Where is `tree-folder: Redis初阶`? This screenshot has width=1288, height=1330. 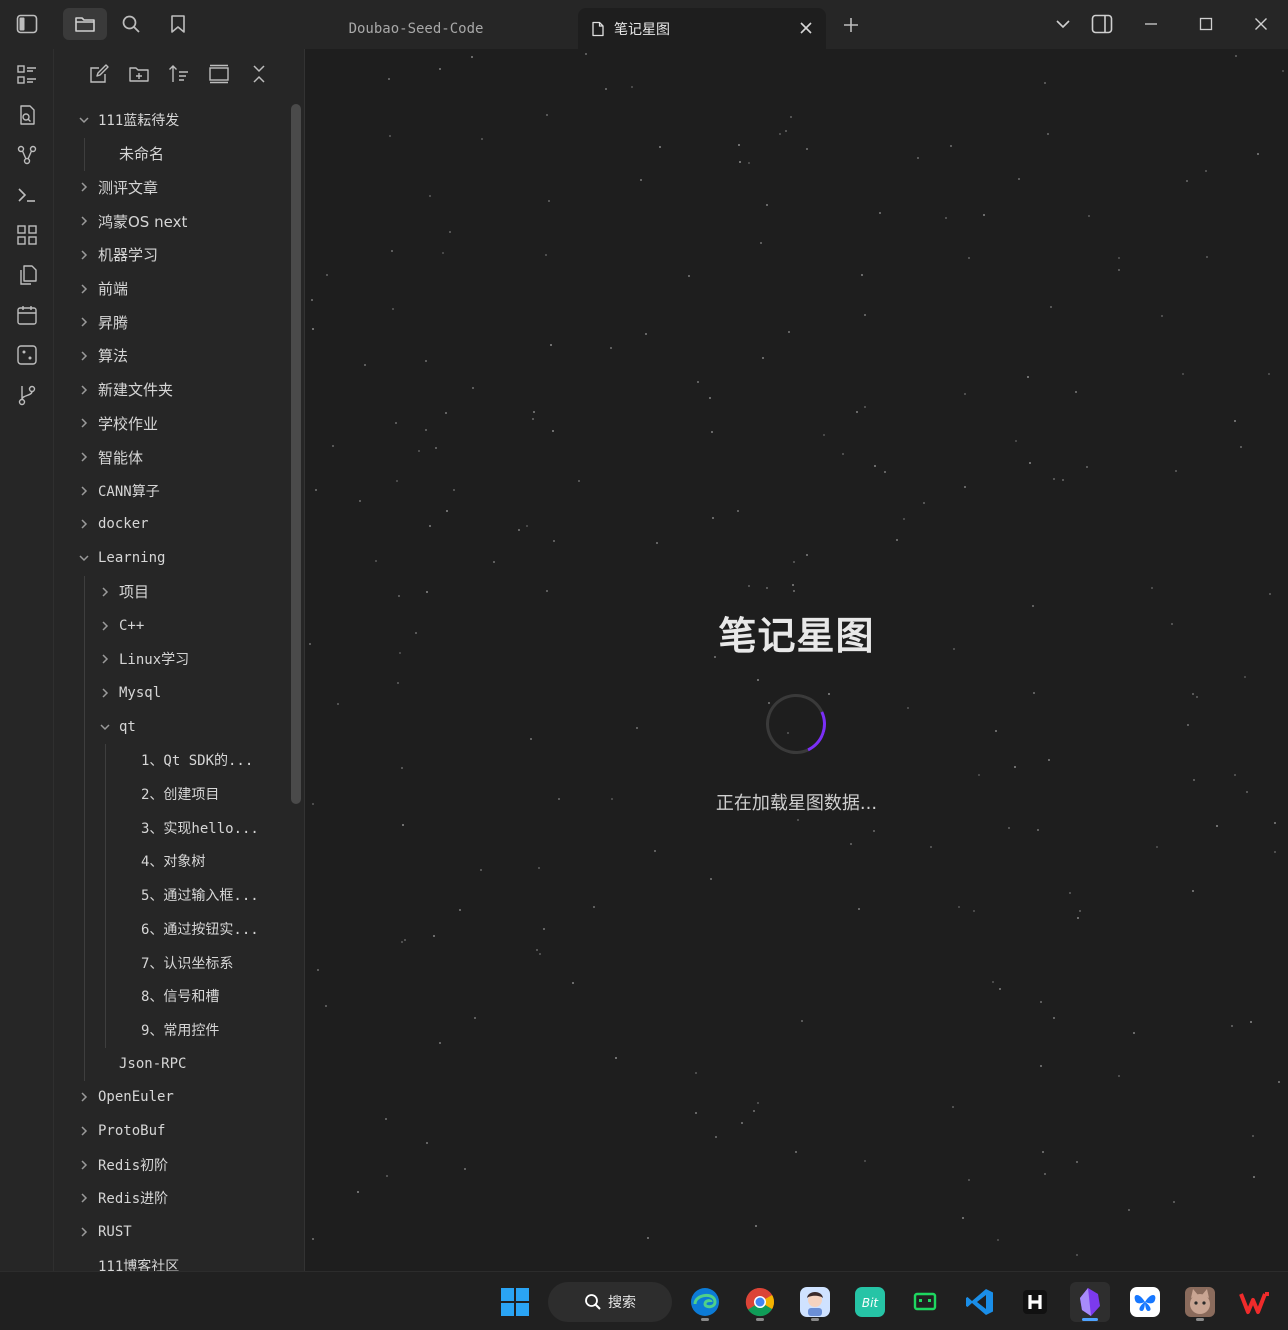
tree-folder: Redis初阶 is located at coordinates (122, 1165).